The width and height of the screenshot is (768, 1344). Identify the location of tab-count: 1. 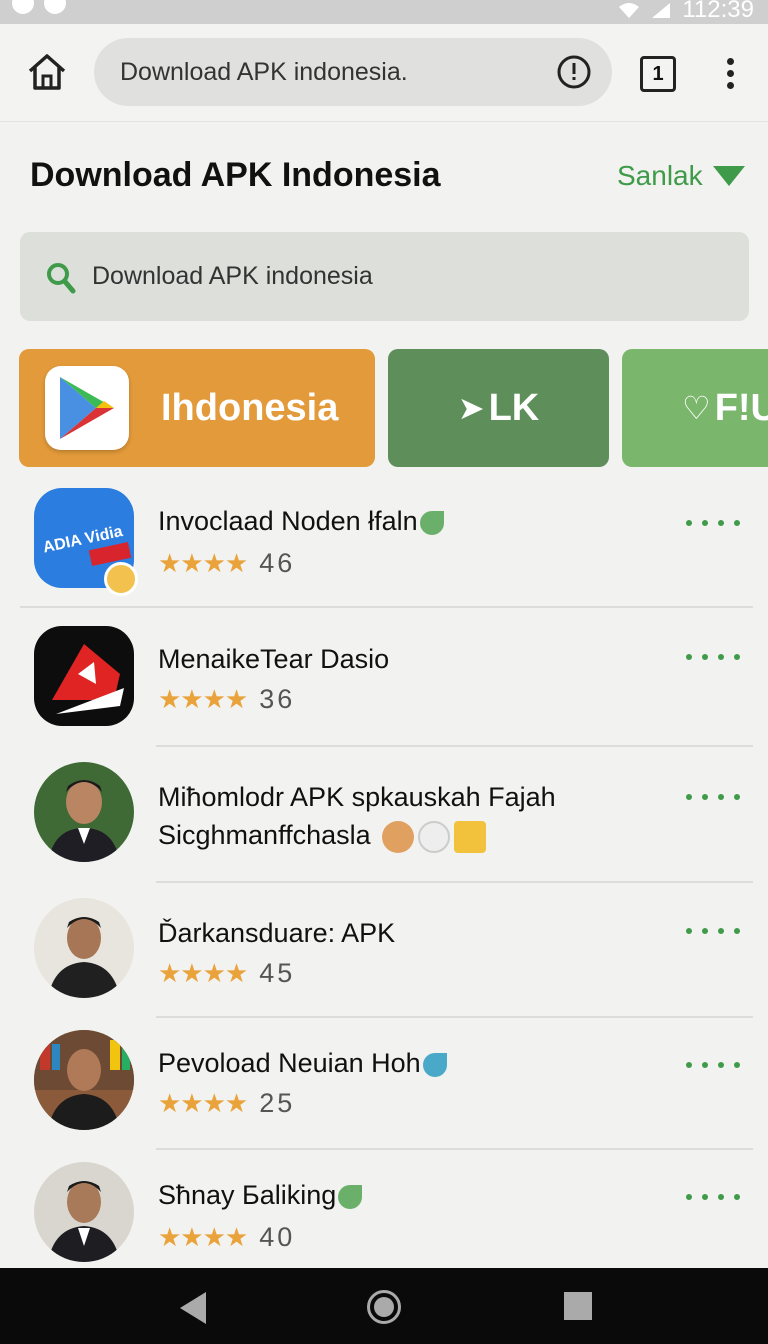
(658, 73).